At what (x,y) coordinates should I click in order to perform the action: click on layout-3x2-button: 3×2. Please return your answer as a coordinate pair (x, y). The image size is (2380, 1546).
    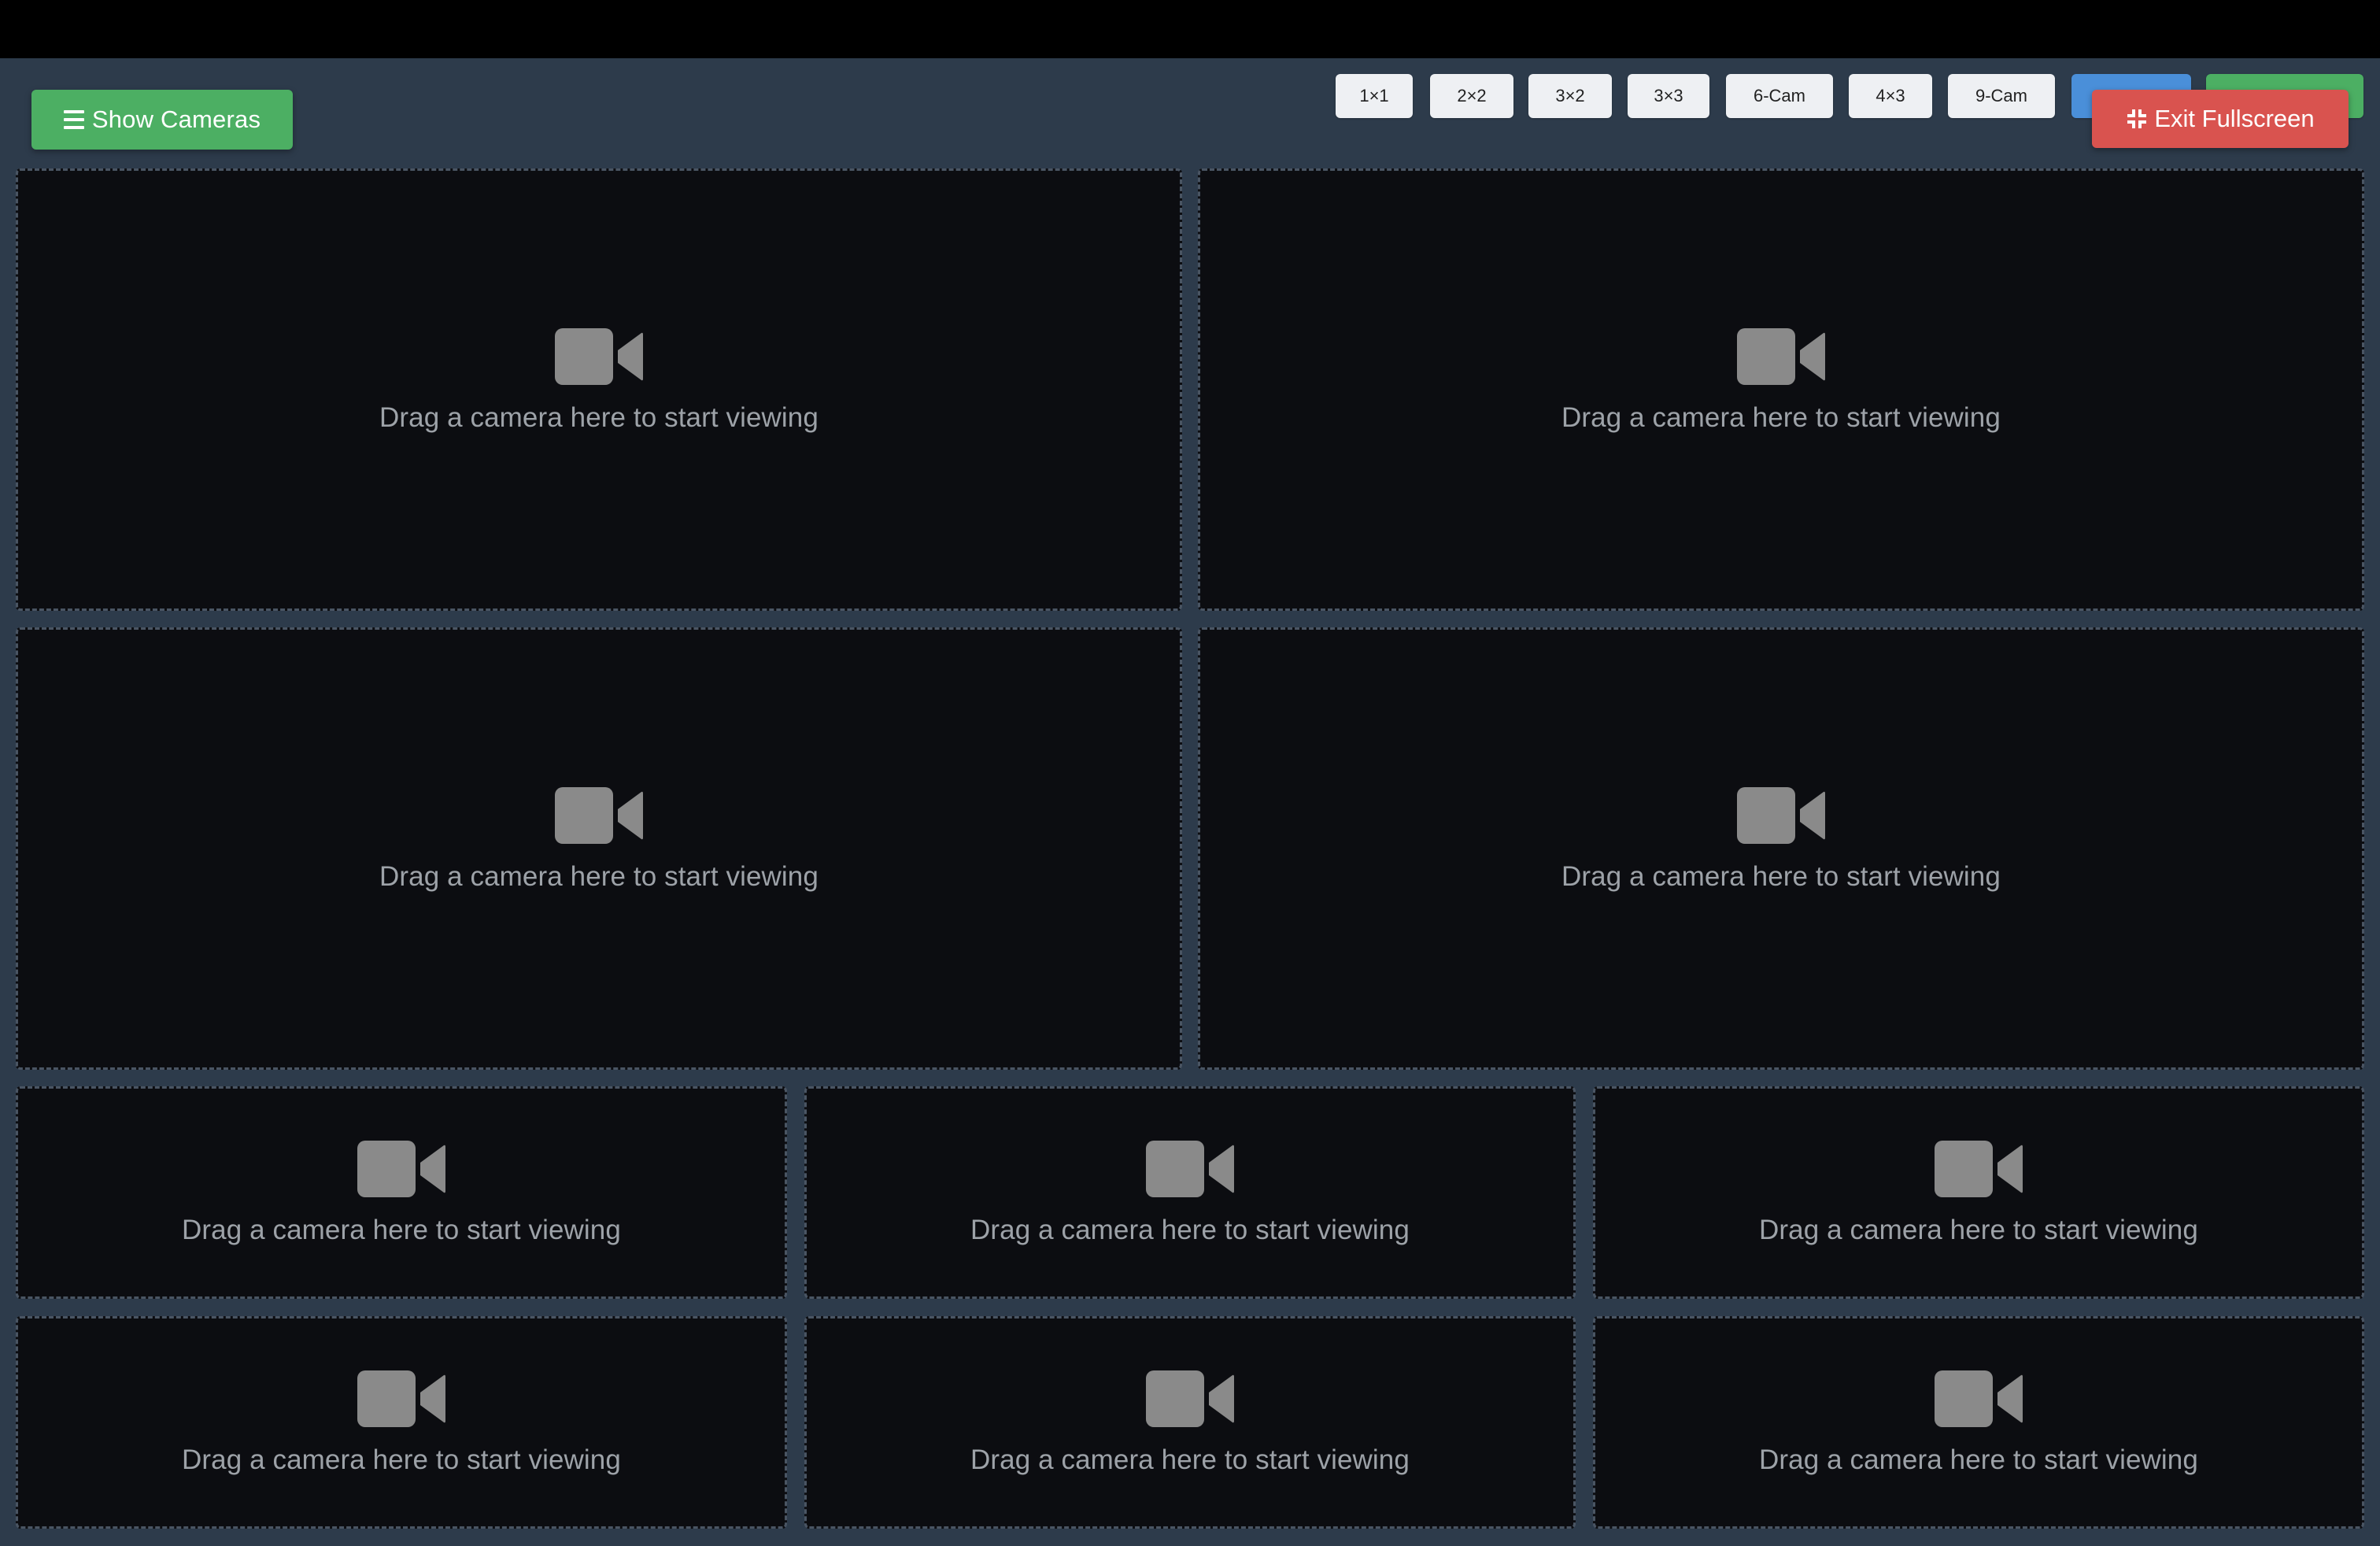
    Looking at the image, I should click on (1570, 96).